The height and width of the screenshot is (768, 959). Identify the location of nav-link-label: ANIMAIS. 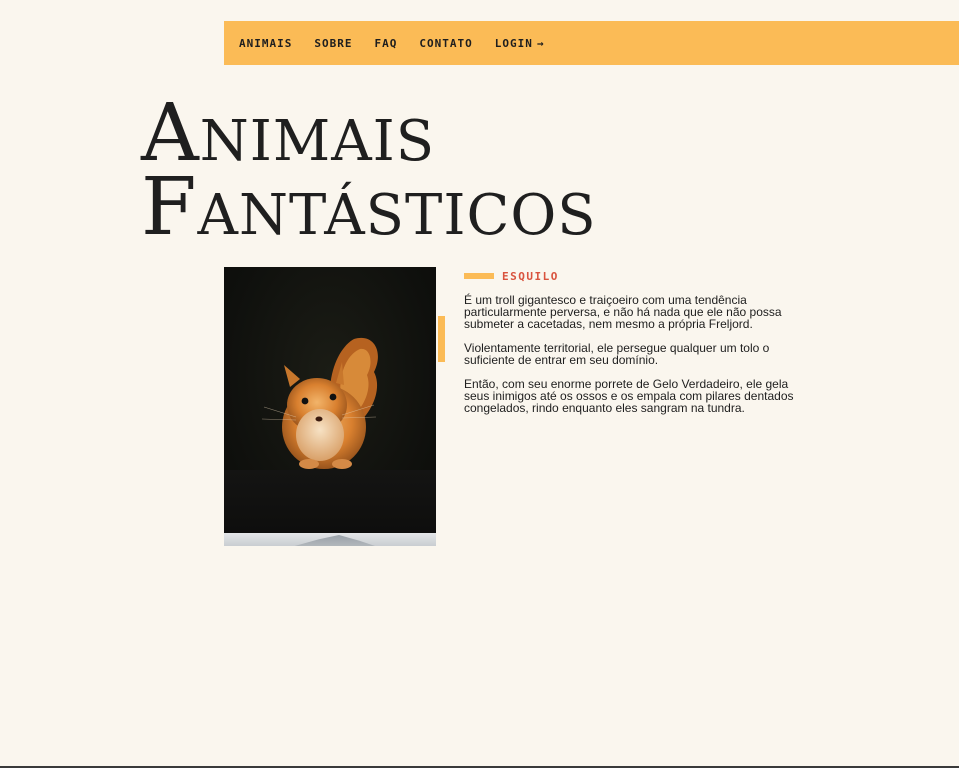
(266, 43).